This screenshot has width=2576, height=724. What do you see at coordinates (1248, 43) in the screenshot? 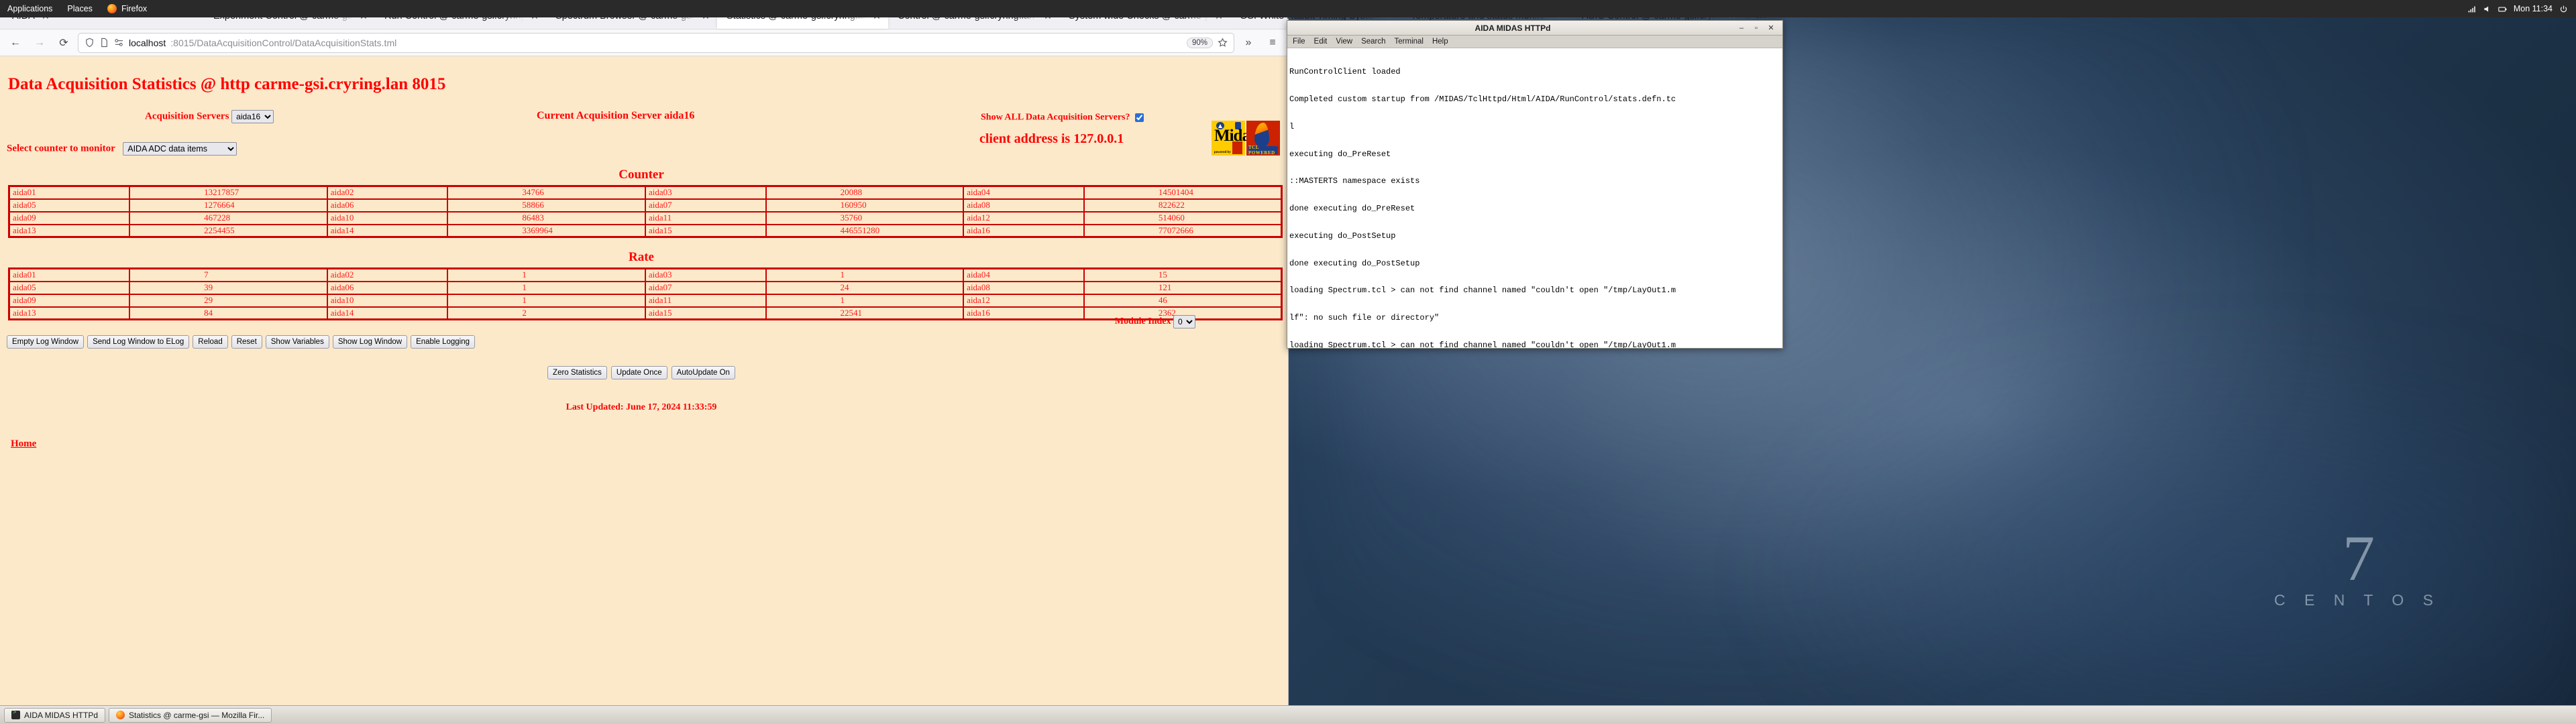
I see `overflow-menu-button: »` at bounding box center [1248, 43].